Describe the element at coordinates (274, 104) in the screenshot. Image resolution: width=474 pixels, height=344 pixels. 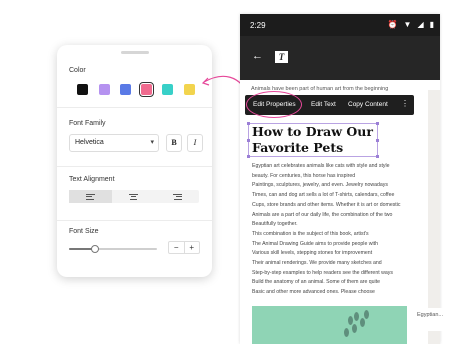
I see `highlight-circle` at that location.